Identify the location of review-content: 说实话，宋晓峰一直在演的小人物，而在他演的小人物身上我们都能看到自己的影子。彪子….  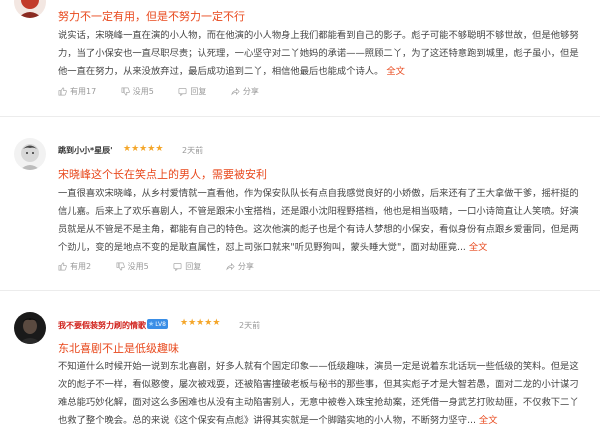
(323, 54).